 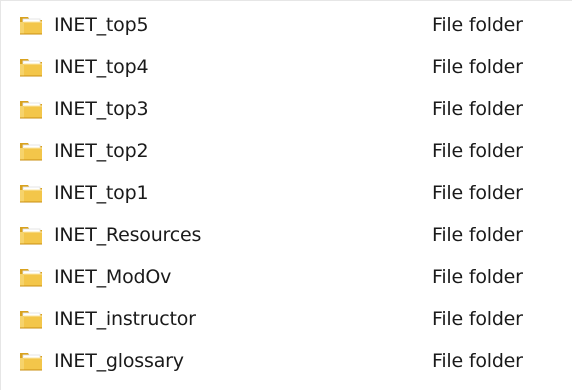 I want to click on file-name: INET_Resources, so click(x=128, y=235).